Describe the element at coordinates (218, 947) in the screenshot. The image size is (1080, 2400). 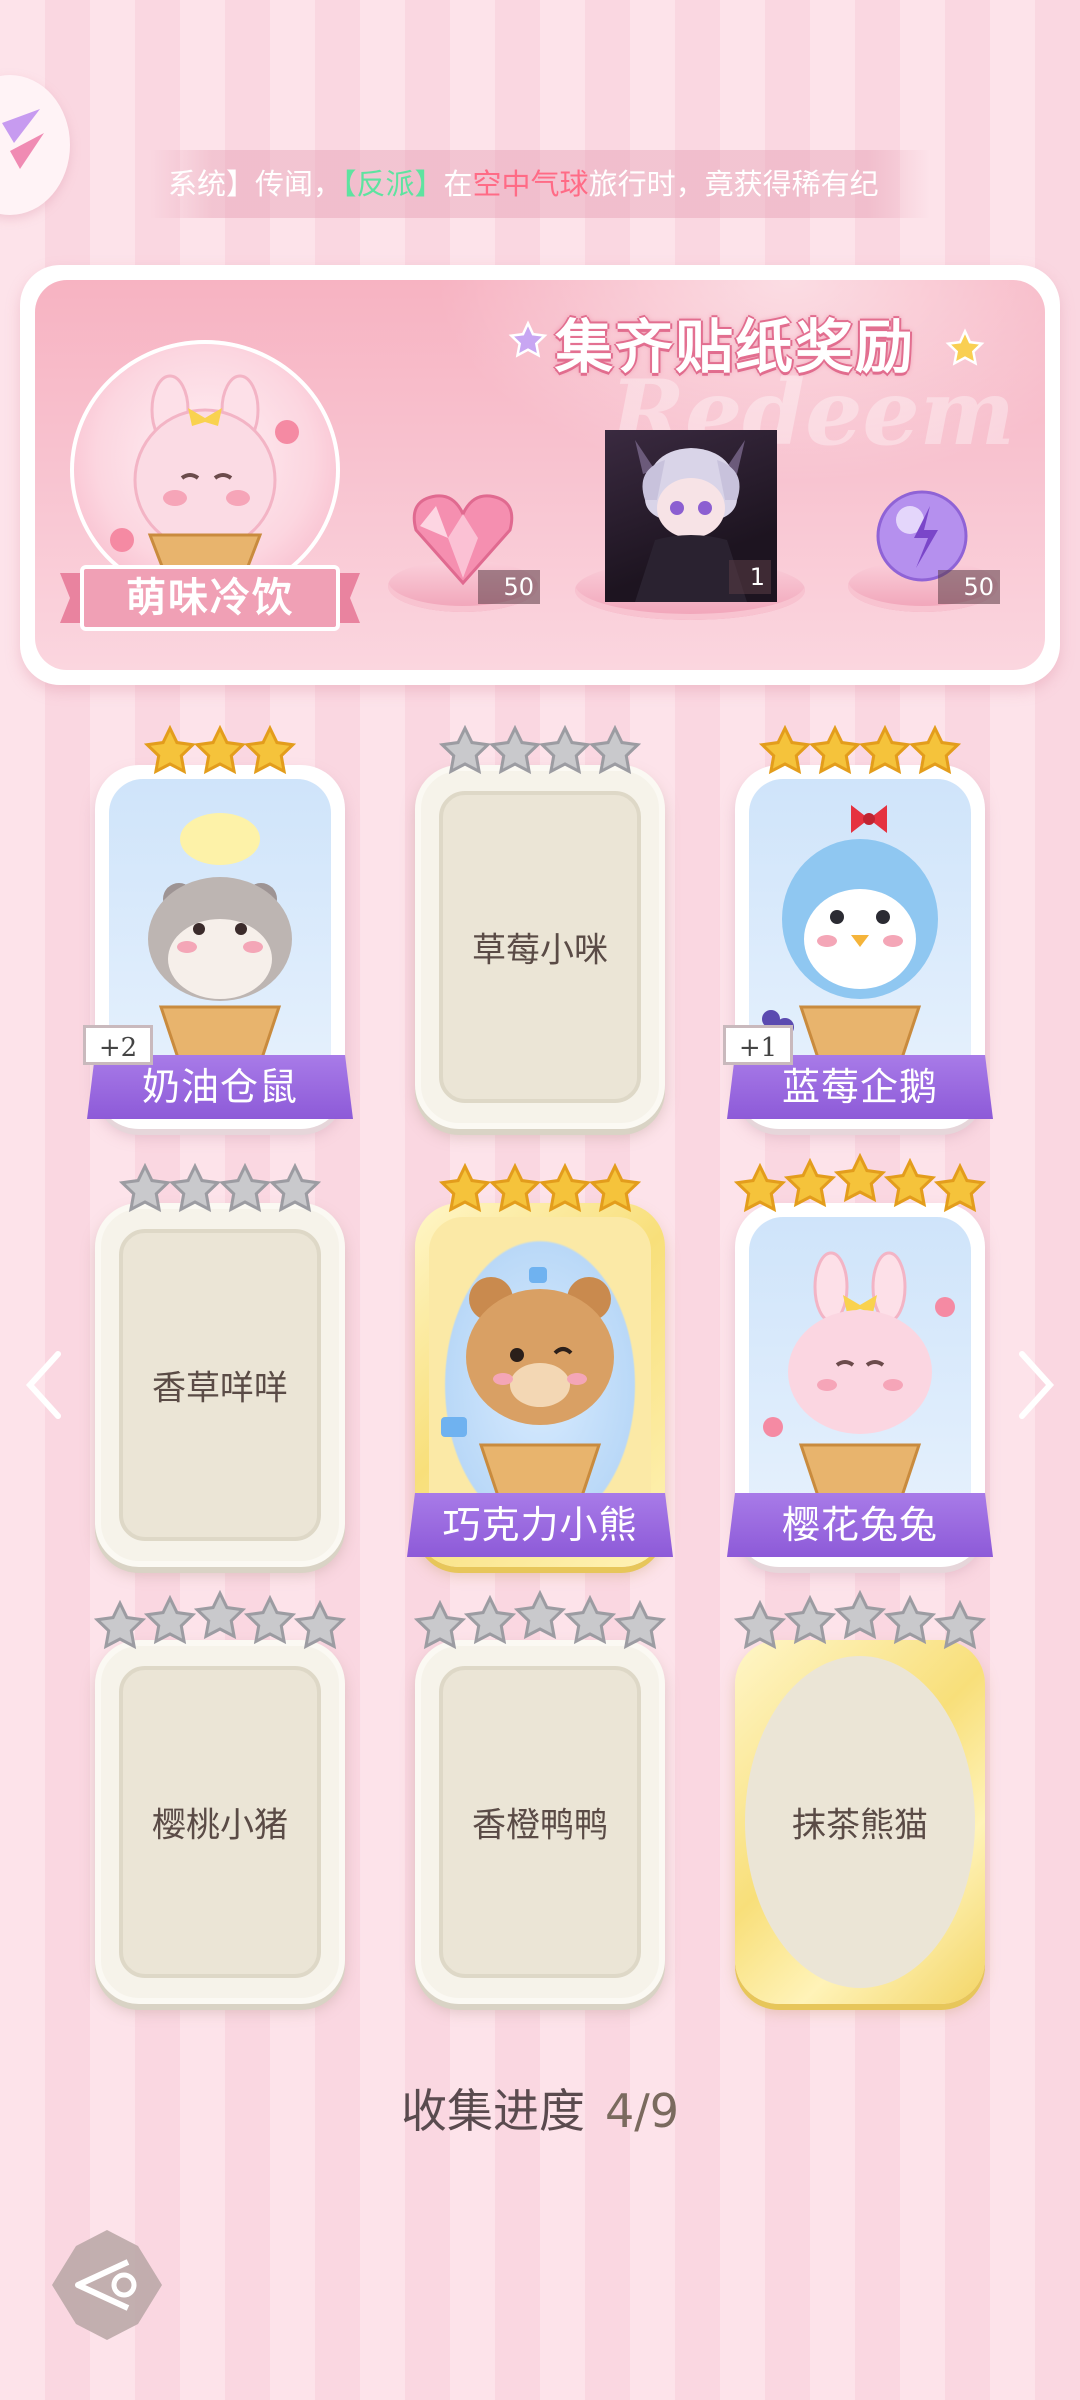
I see `sticker-card: 奶油仓鼠 +2` at that location.